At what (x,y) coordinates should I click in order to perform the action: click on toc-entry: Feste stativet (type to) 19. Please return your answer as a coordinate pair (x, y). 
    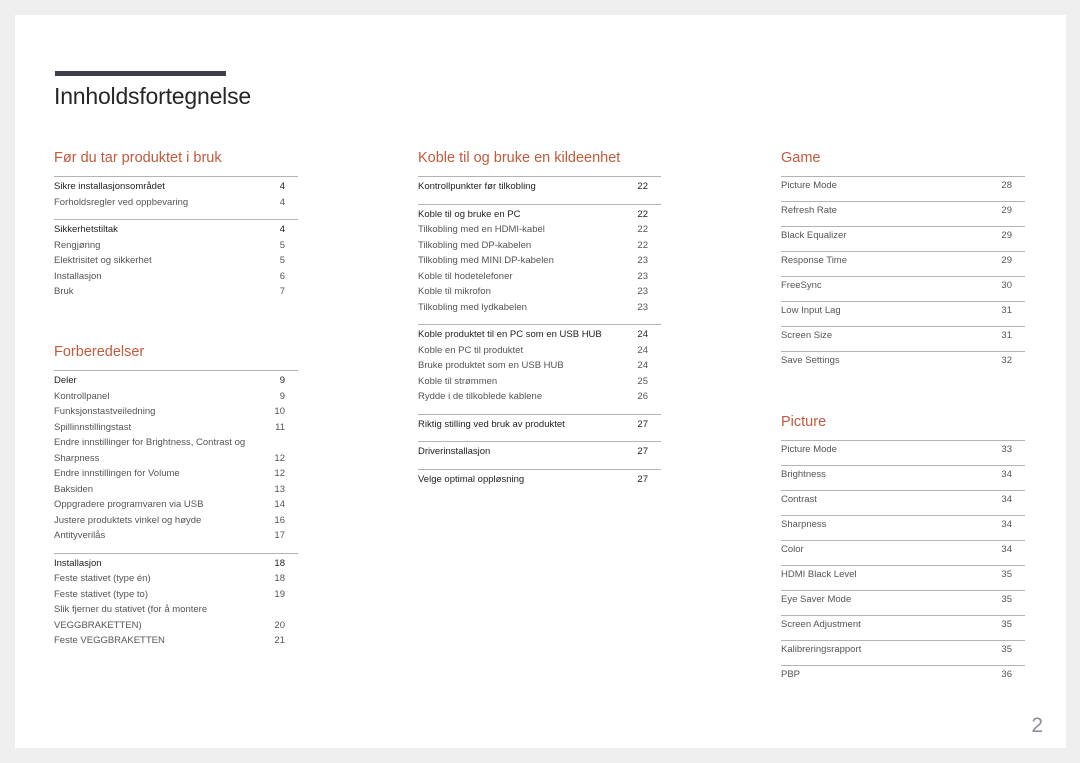
    Looking at the image, I should click on (176, 595).